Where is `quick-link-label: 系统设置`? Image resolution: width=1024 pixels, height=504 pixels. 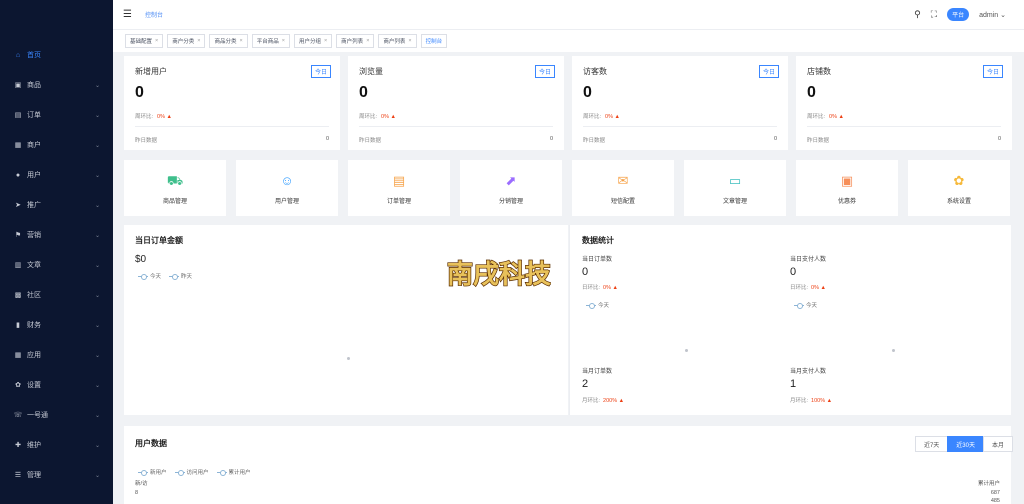
quick-link-label: 系统设置 is located at coordinates (958, 202).